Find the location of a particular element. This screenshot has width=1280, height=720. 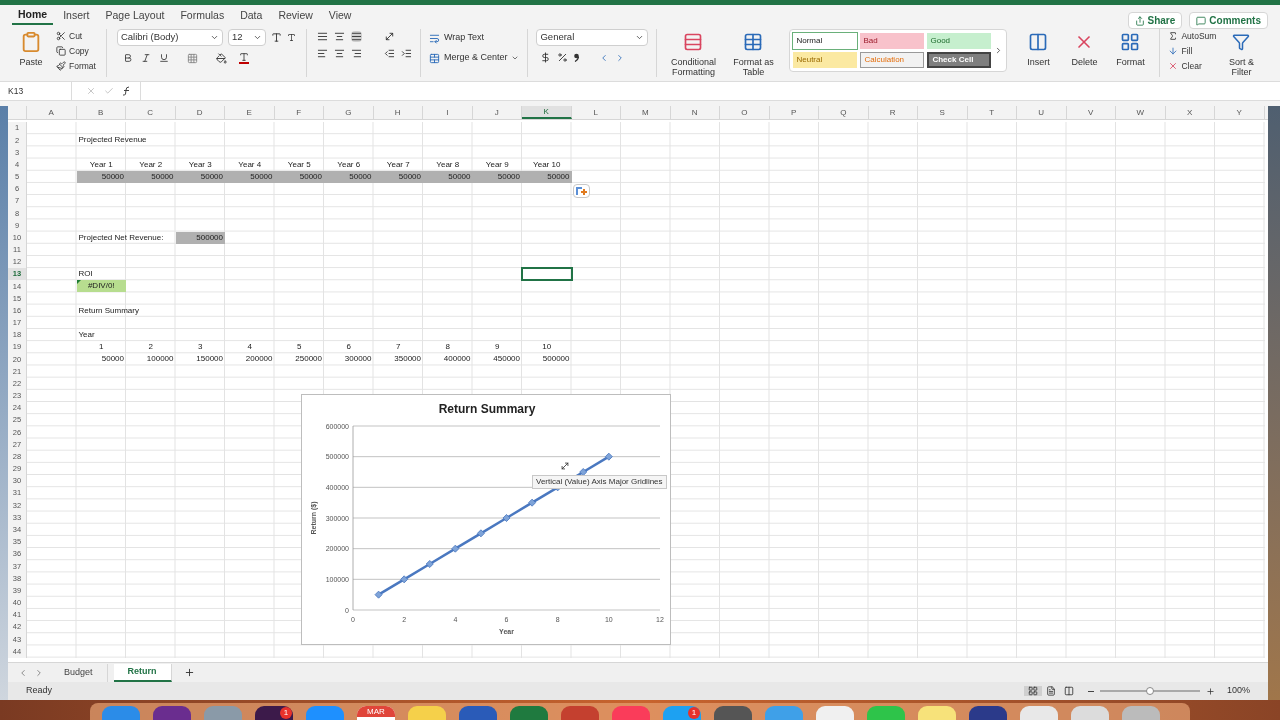

column-header: T is located at coordinates (992, 112).